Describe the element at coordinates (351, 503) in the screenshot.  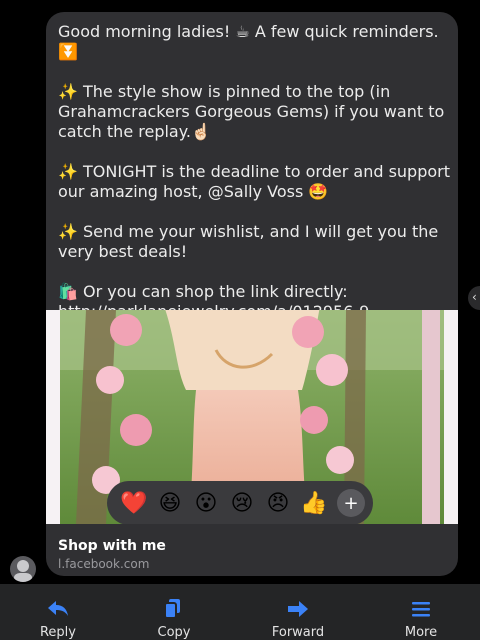
I see `add-reaction-button: +` at that location.